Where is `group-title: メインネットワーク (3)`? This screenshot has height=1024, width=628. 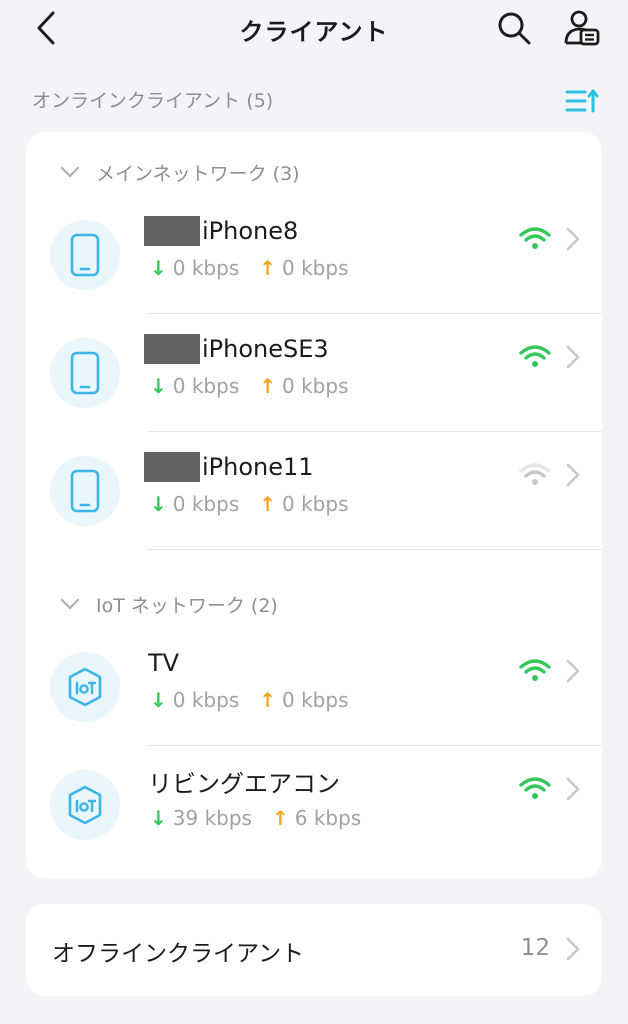 group-title: メインネットワーク (3) is located at coordinates (198, 173).